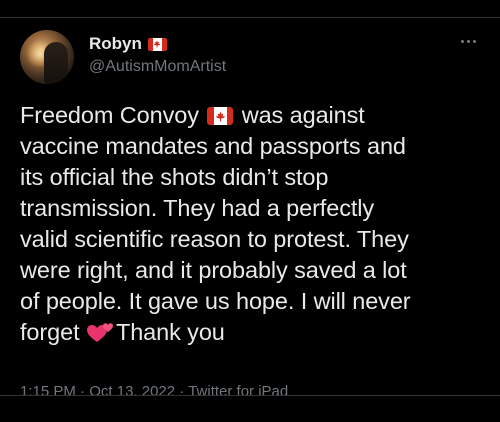  I want to click on tweet-line: forget Thank you, so click(255, 332).